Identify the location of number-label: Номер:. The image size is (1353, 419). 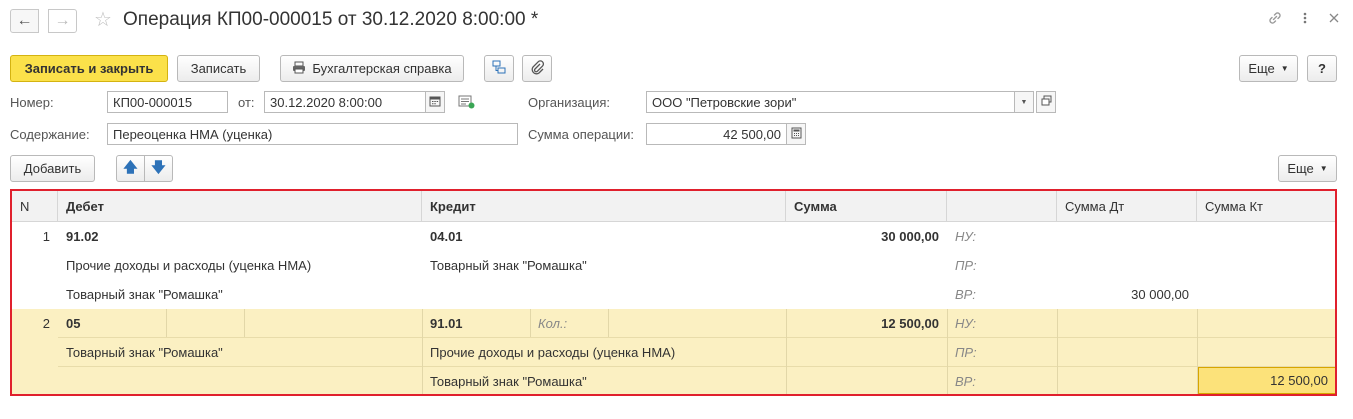
(32, 102).